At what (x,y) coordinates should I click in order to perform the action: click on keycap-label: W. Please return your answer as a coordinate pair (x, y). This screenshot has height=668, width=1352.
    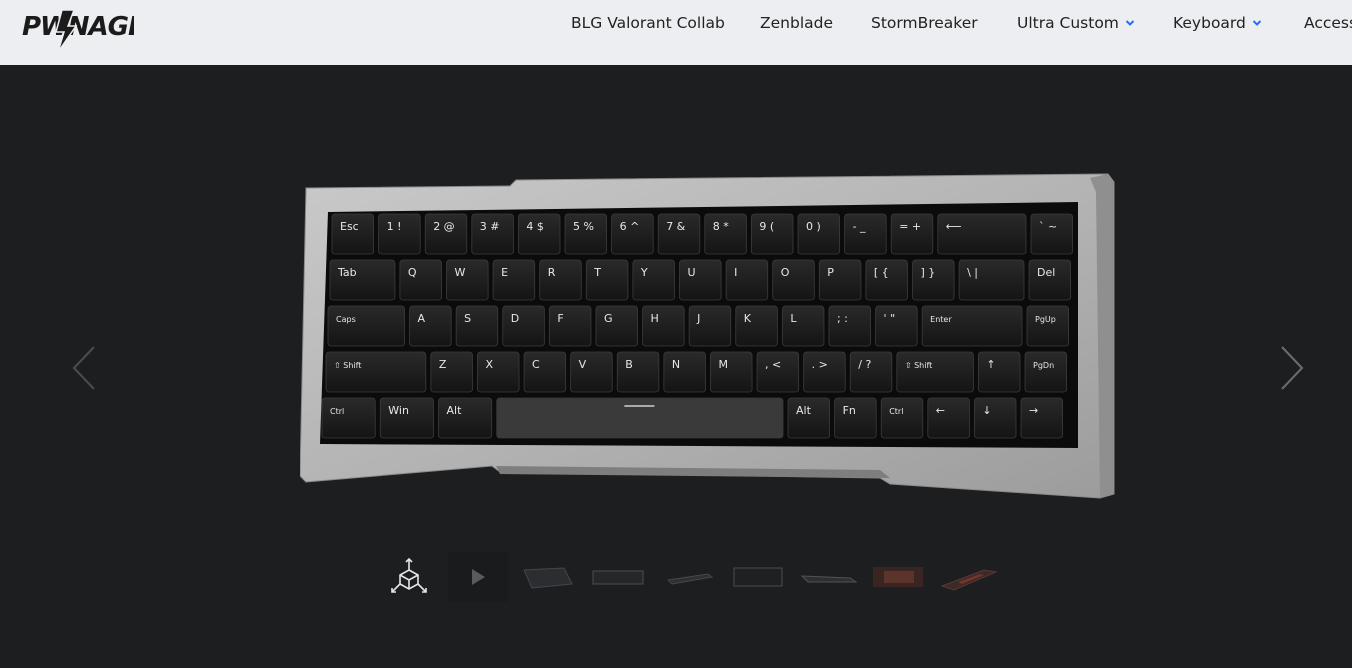
    Looking at the image, I should click on (460, 272).